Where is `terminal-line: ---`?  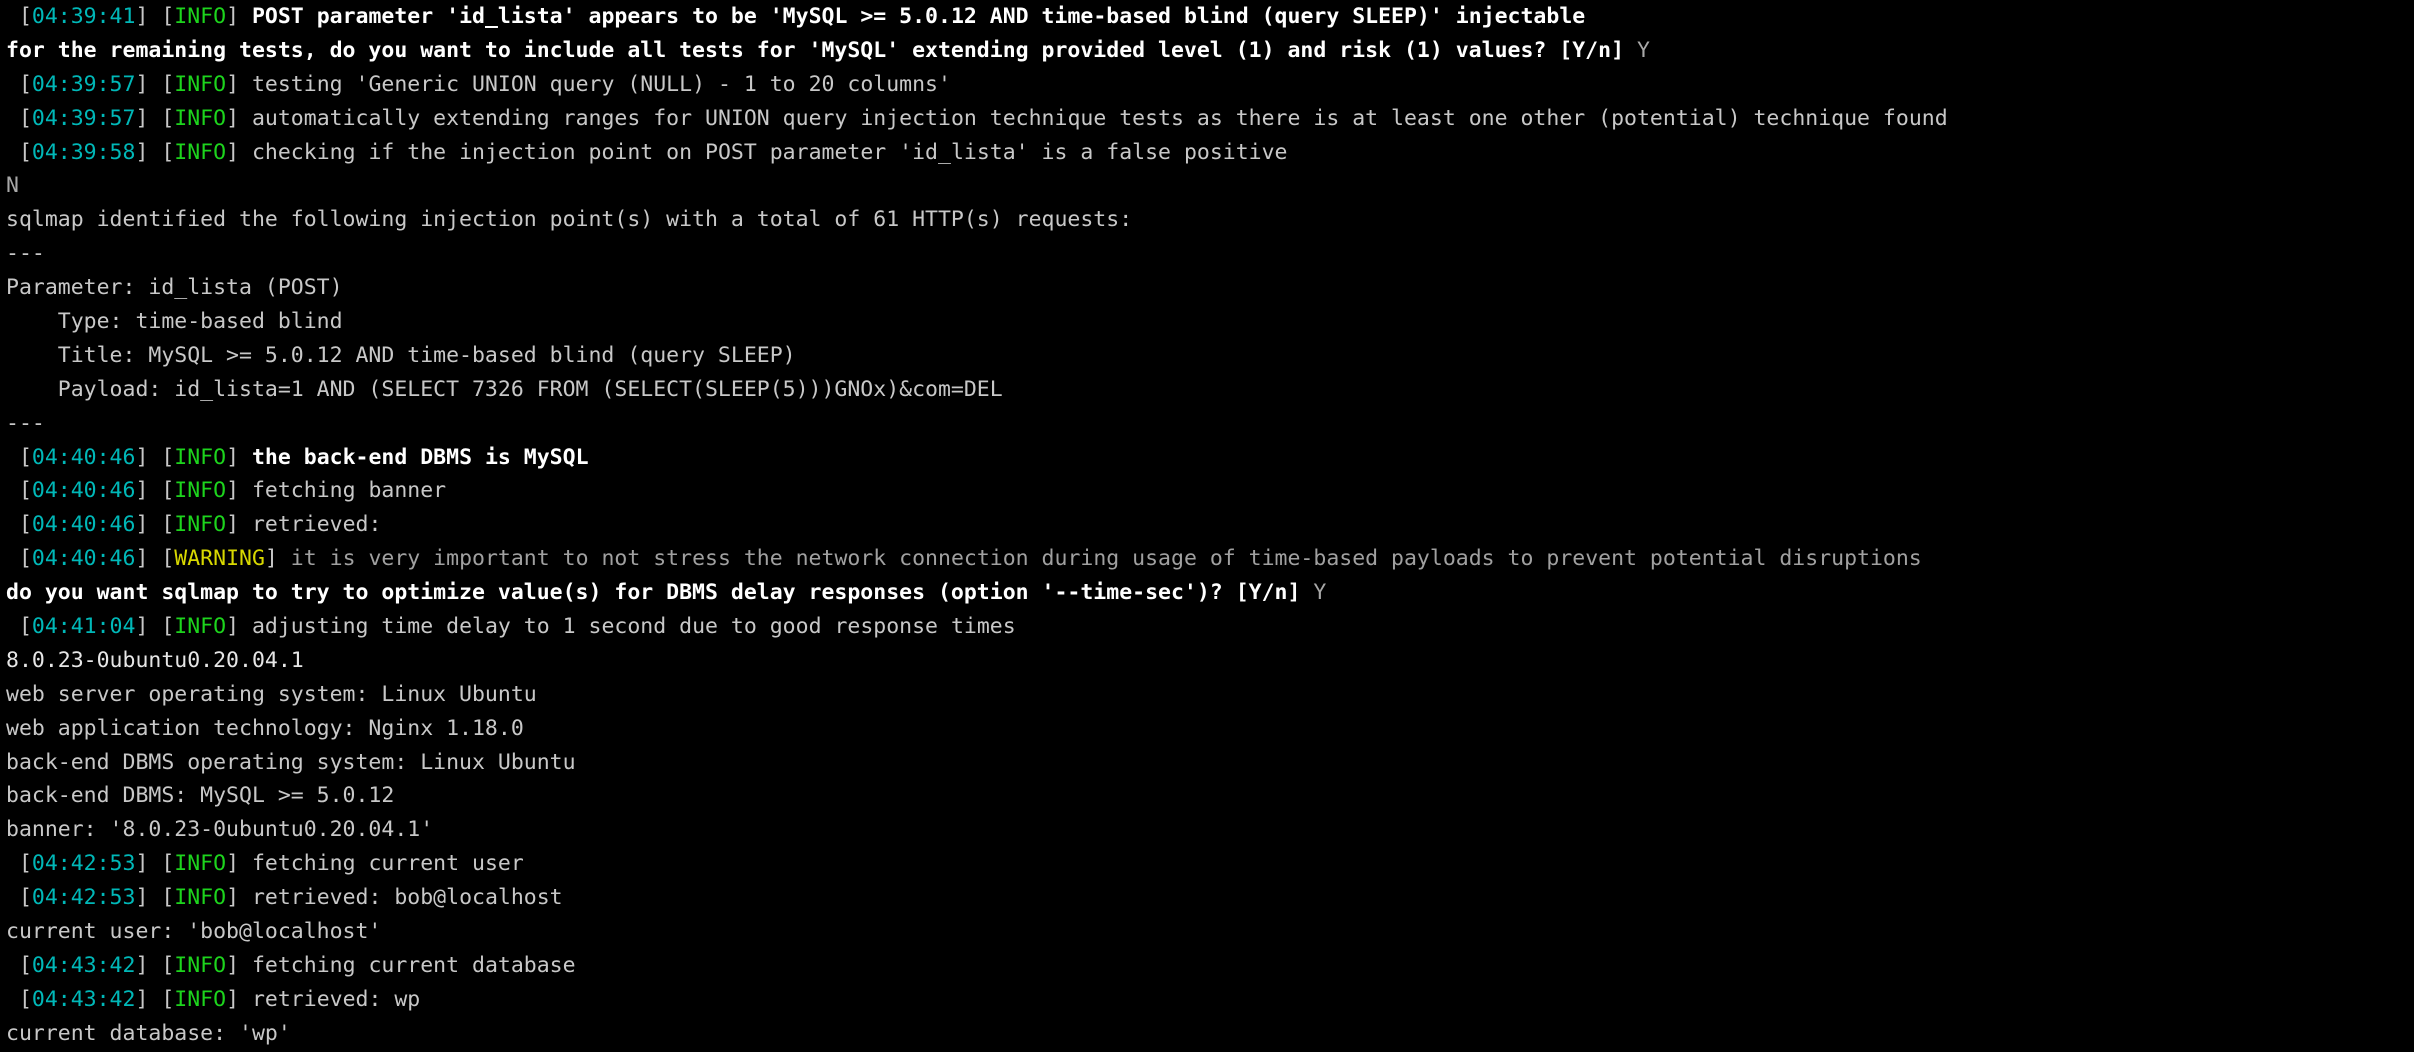 terminal-line: --- is located at coordinates (1207, 424).